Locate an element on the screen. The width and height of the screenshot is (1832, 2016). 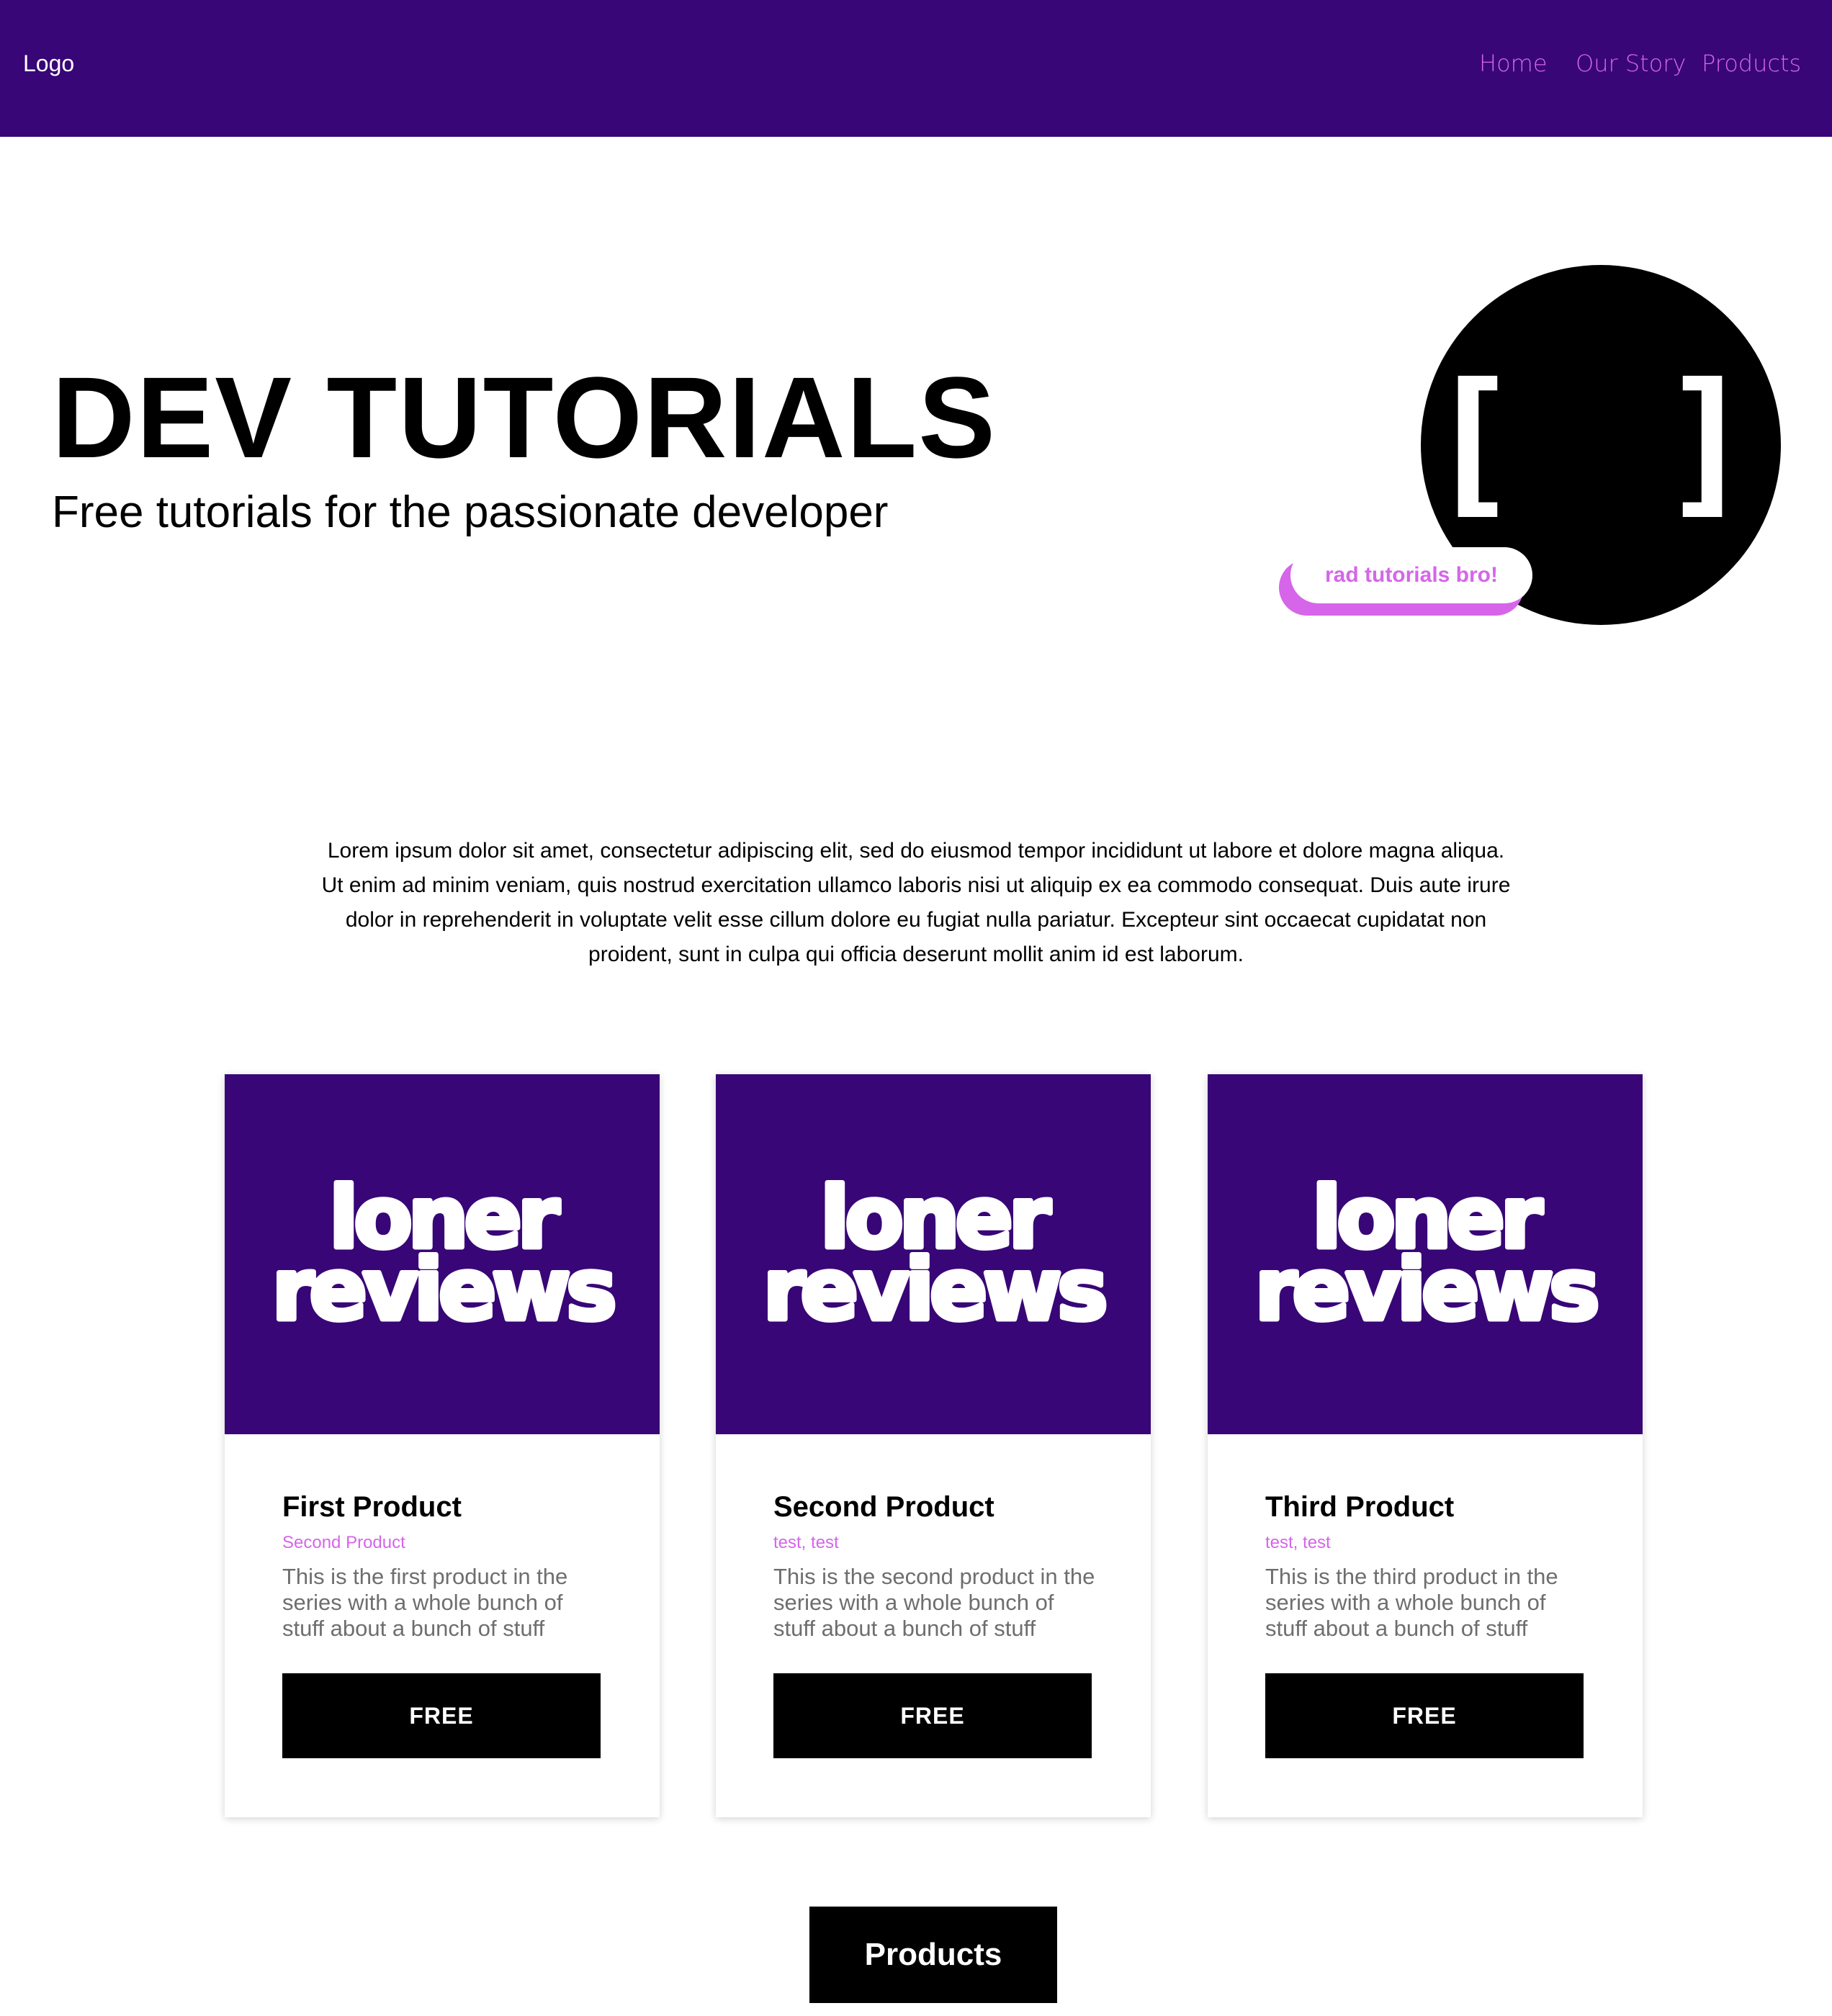
products-button: Products is located at coordinates (933, 1955).